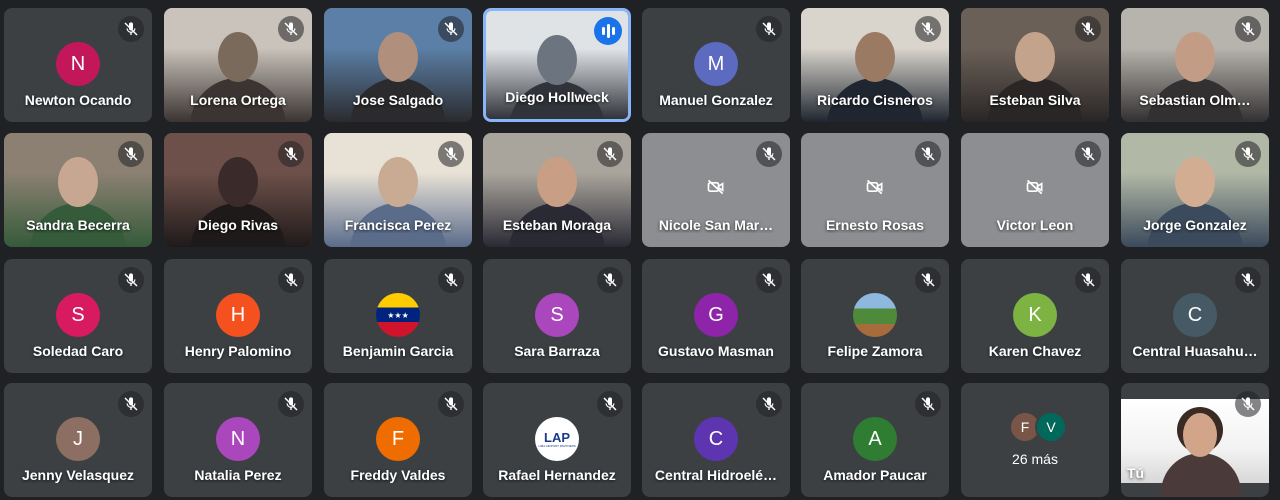 The image size is (1280, 500). Describe the element at coordinates (238, 190) in the screenshot. I see `participant-tile-diego-r: Diego Rivas` at that location.